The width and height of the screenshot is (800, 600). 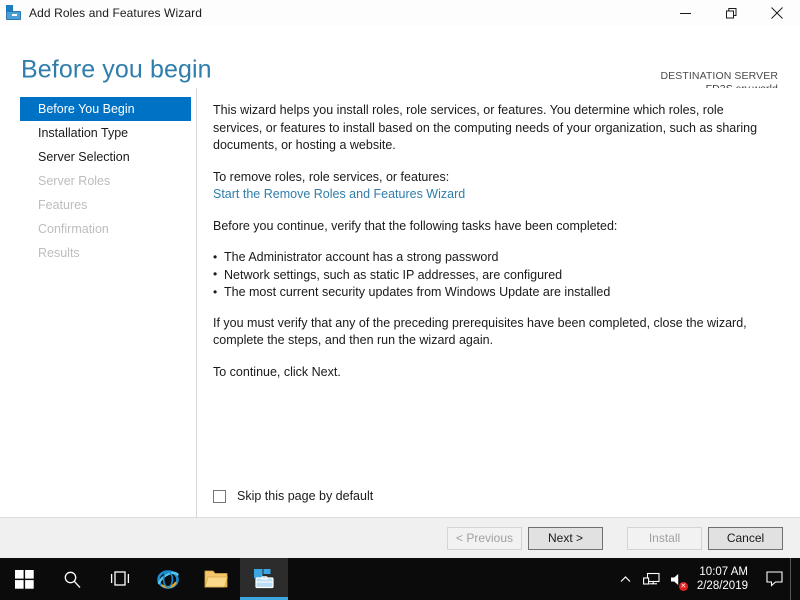 What do you see at coordinates (678, 579) in the screenshot?
I see `speaker-muted-icon: ✕` at bounding box center [678, 579].